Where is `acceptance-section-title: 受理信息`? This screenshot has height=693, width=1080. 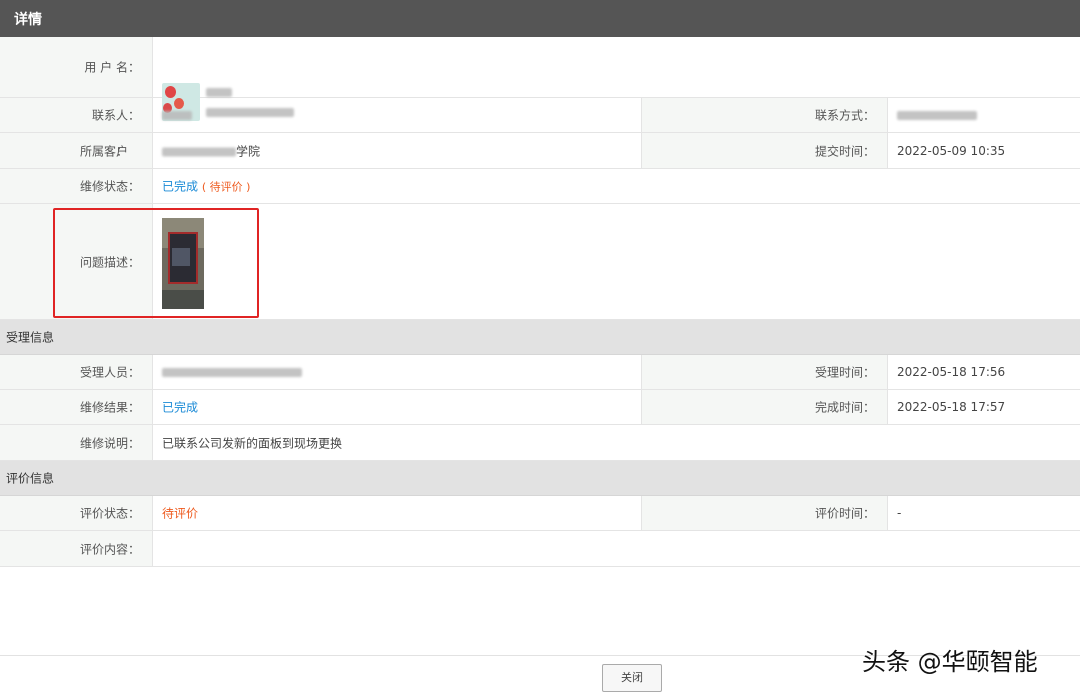
acceptance-section-title: 受理信息 is located at coordinates (30, 337).